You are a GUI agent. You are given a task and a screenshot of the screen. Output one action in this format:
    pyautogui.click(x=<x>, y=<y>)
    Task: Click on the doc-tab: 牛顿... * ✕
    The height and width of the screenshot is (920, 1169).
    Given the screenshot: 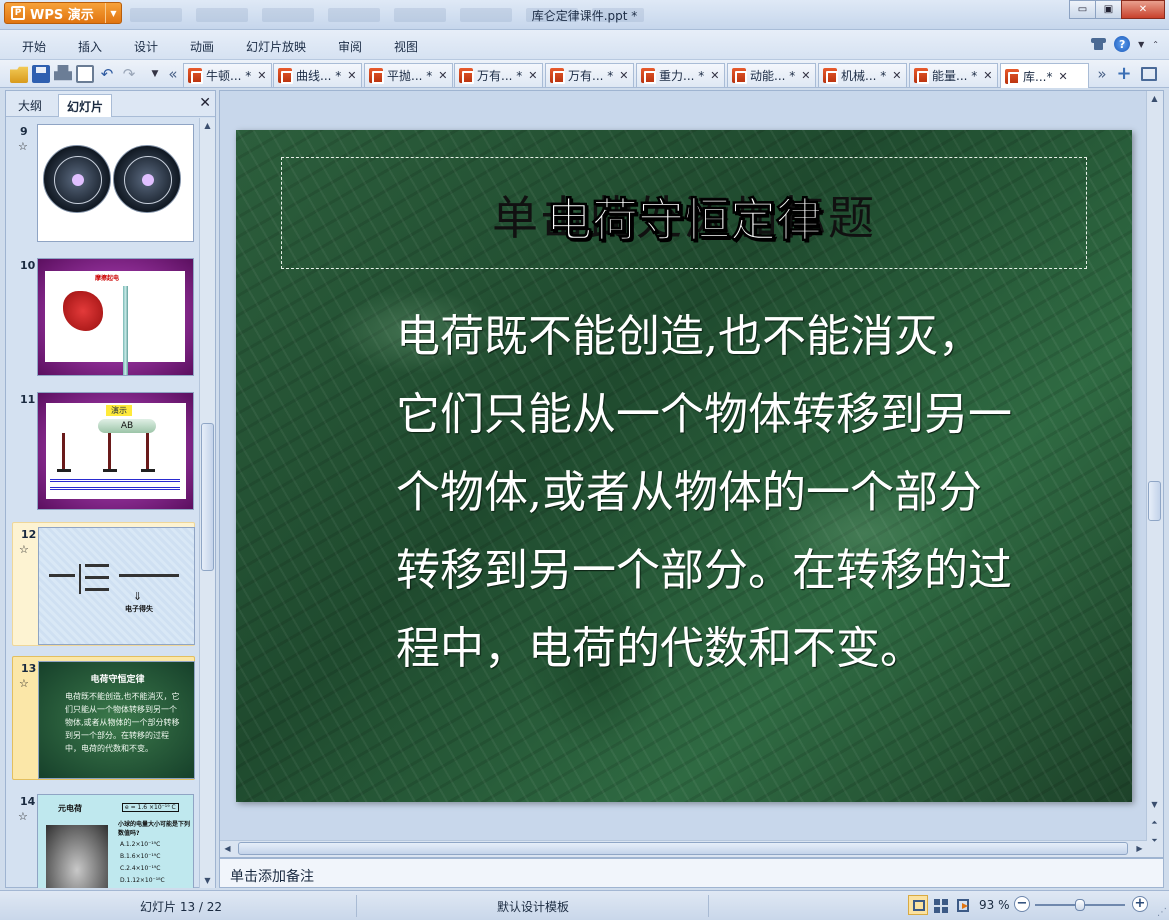 What is the action you would take?
    pyautogui.click(x=227, y=75)
    